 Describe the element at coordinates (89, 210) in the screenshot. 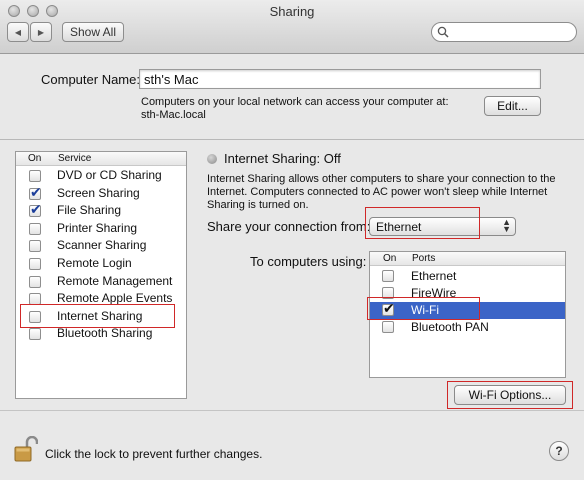

I see `service-label: File Sharing` at that location.